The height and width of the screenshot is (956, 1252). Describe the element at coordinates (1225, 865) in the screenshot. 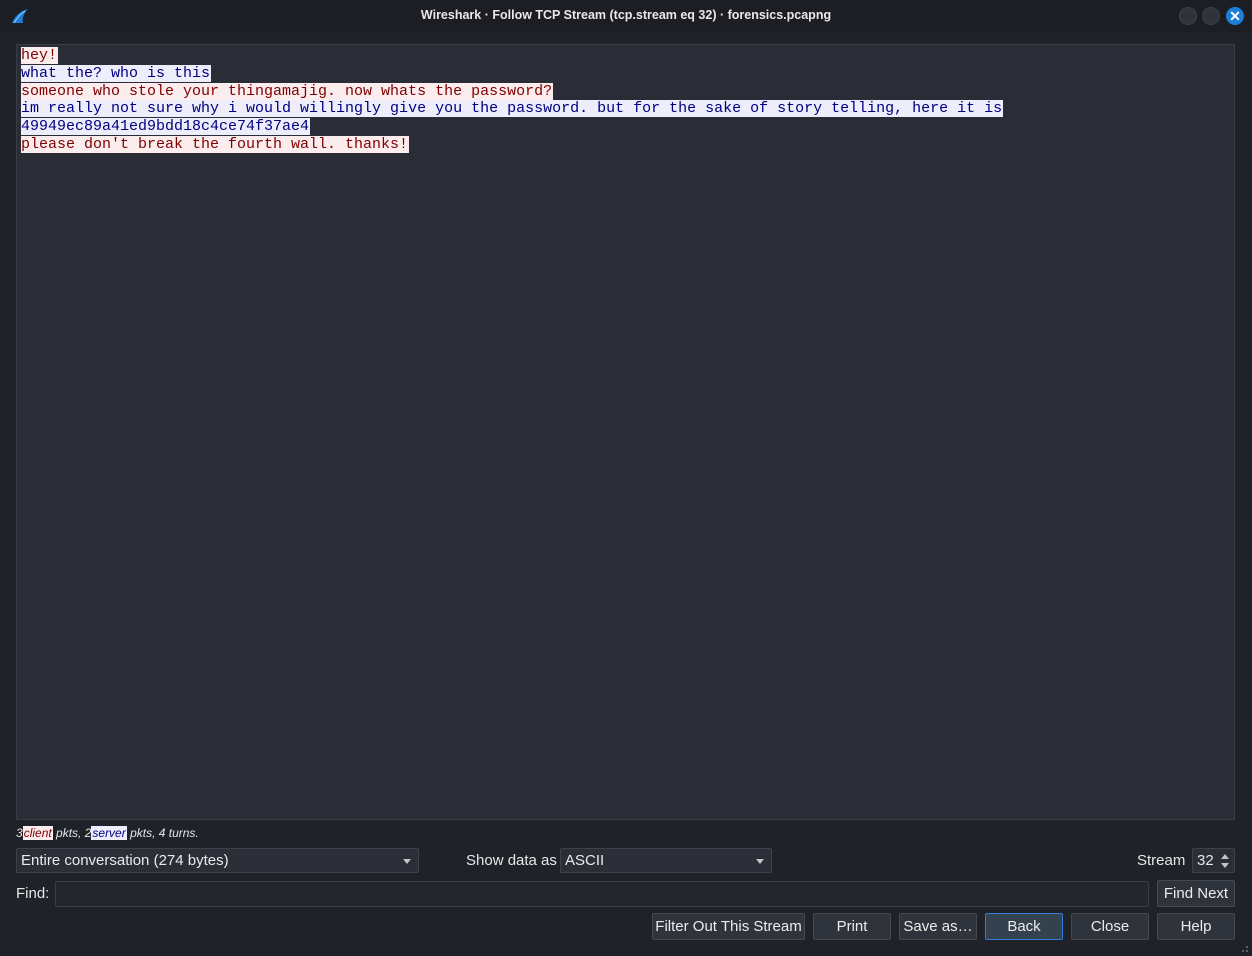

I see `spin-down-icon` at that location.